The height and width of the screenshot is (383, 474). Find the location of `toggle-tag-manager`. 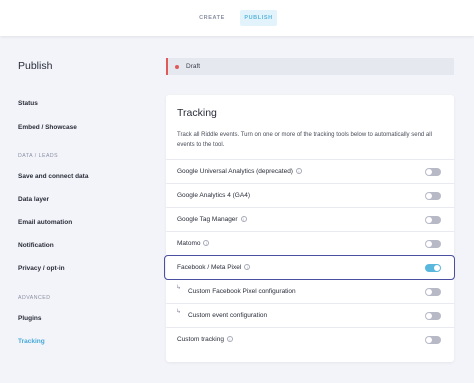

toggle-tag-manager is located at coordinates (433, 220).